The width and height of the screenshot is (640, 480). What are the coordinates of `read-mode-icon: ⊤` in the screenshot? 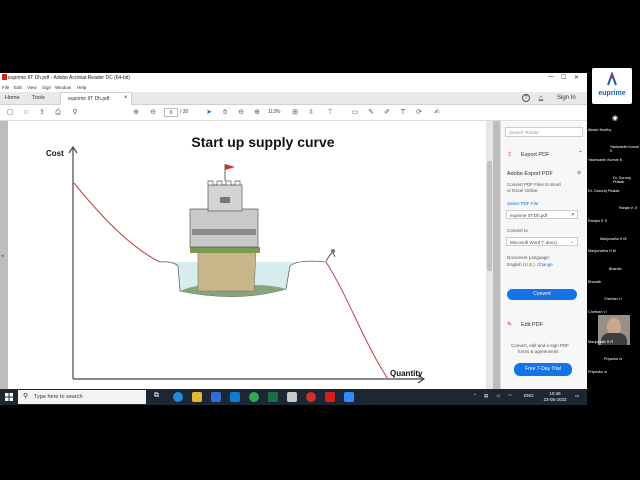 It's located at (330, 113).